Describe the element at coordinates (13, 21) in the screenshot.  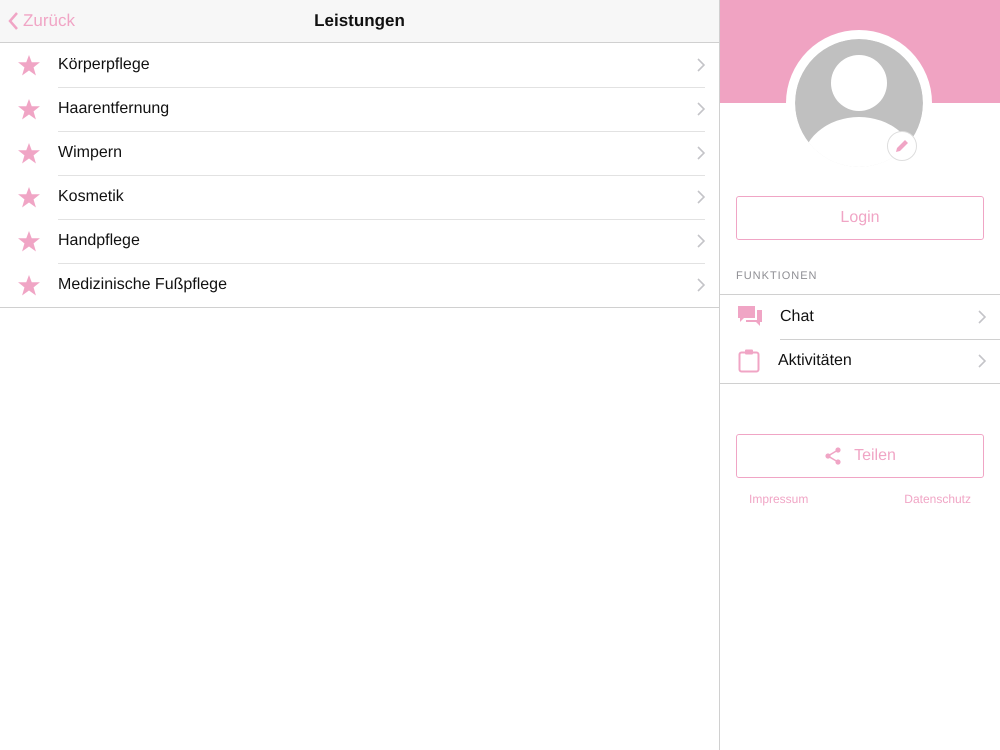
I see `back-chevron-icon` at that location.